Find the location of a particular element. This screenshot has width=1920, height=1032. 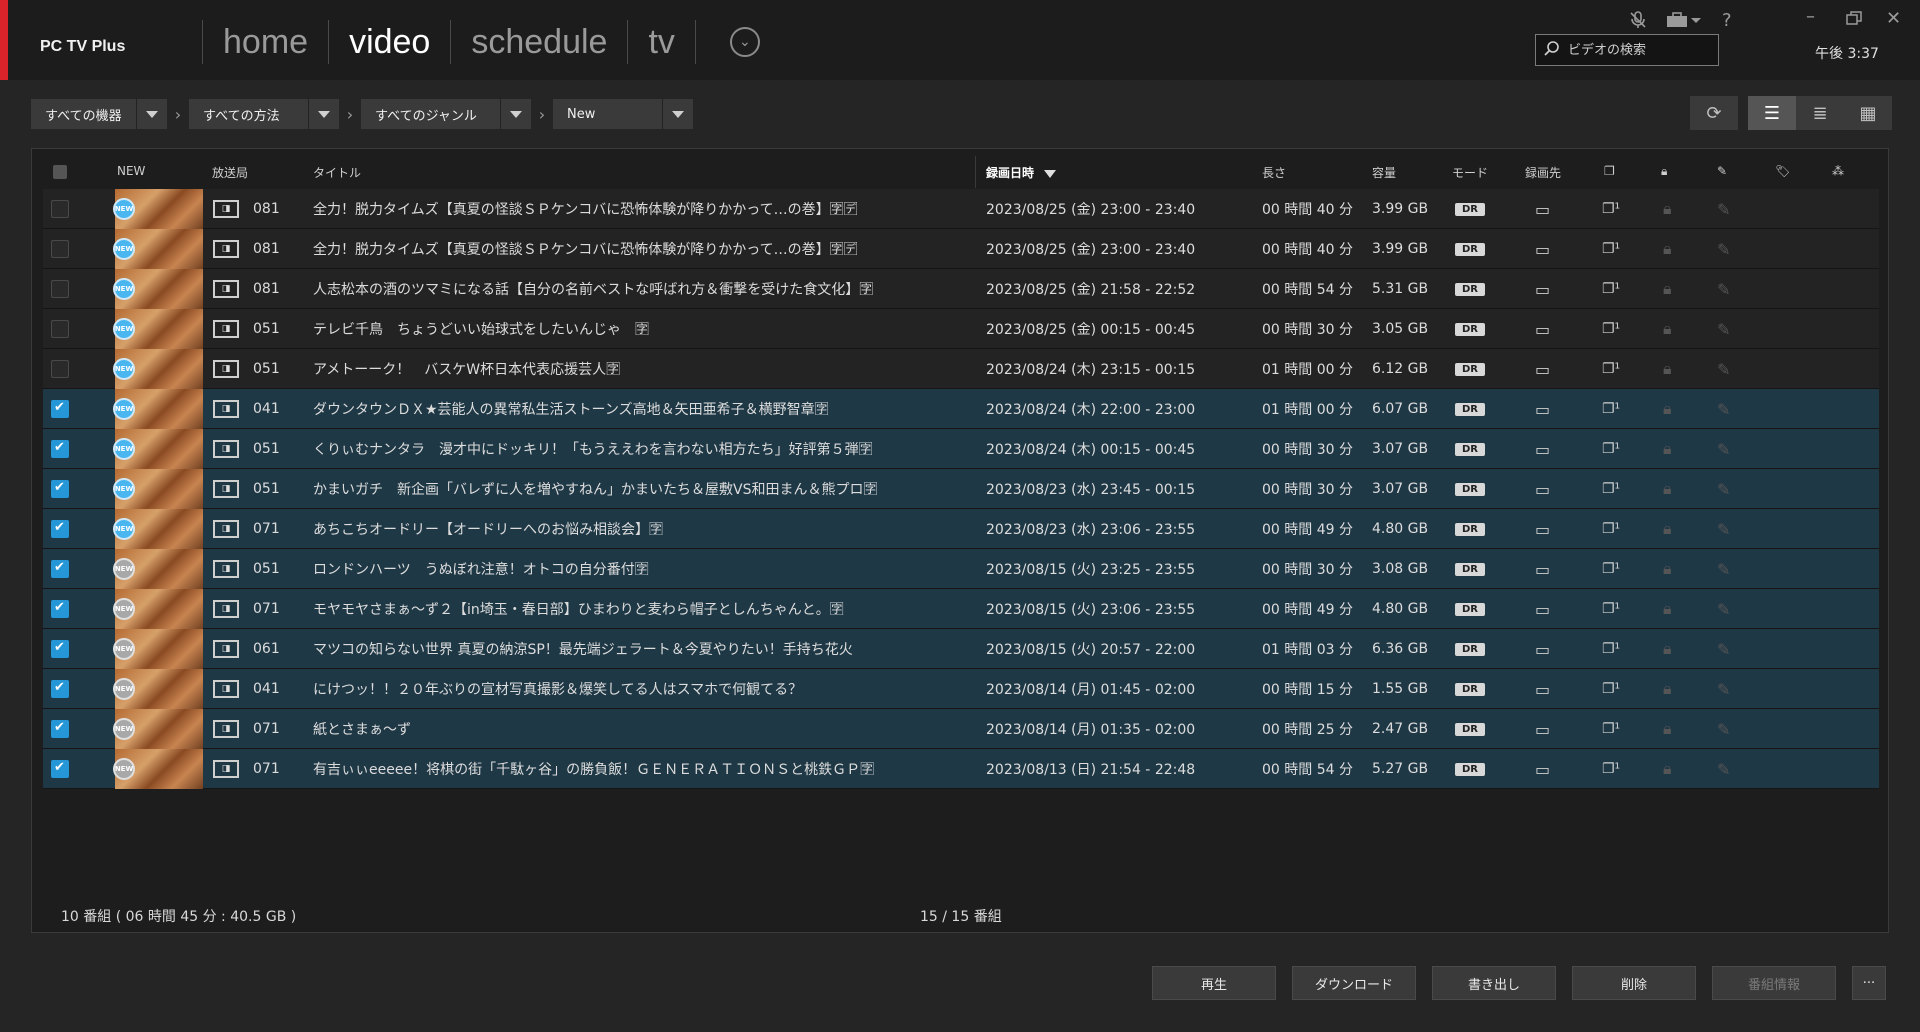

delete-button: 削除 is located at coordinates (1634, 983).